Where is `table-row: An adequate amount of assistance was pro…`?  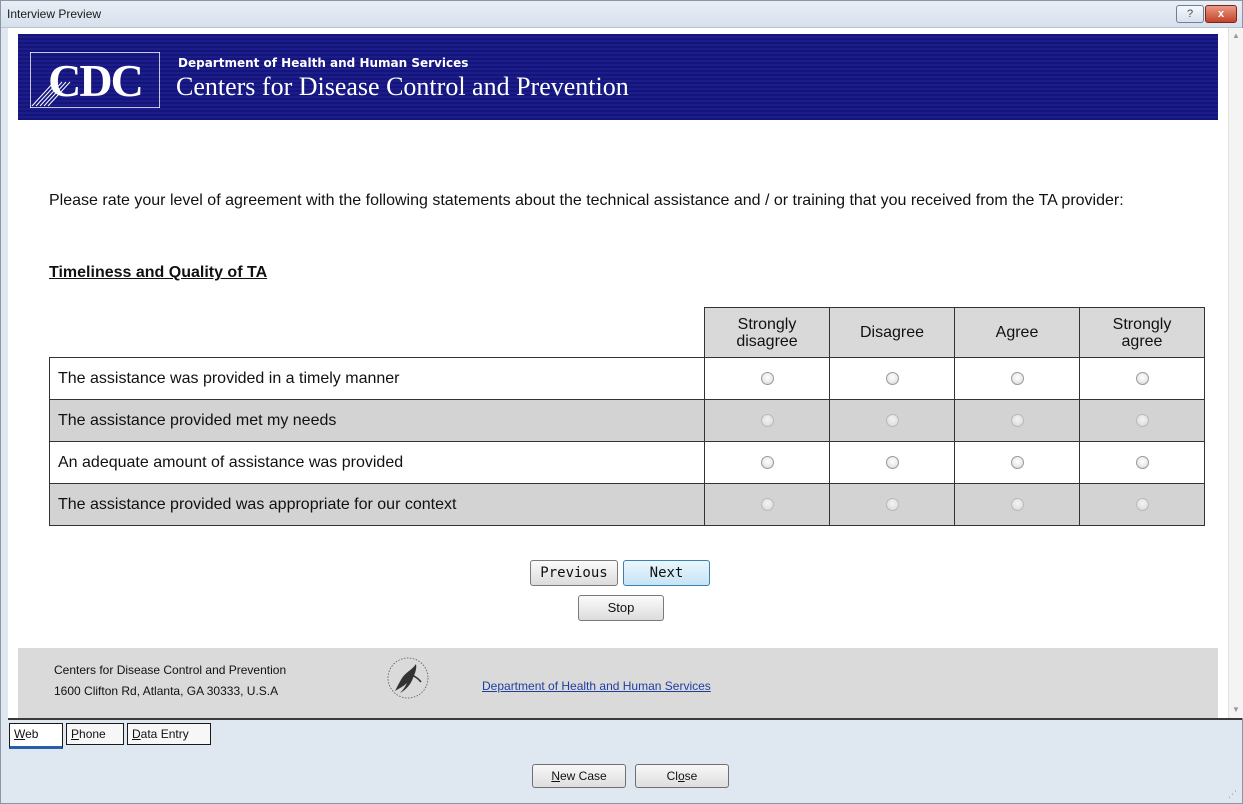
table-row: An adequate amount of assistance was pro… is located at coordinates (627, 462).